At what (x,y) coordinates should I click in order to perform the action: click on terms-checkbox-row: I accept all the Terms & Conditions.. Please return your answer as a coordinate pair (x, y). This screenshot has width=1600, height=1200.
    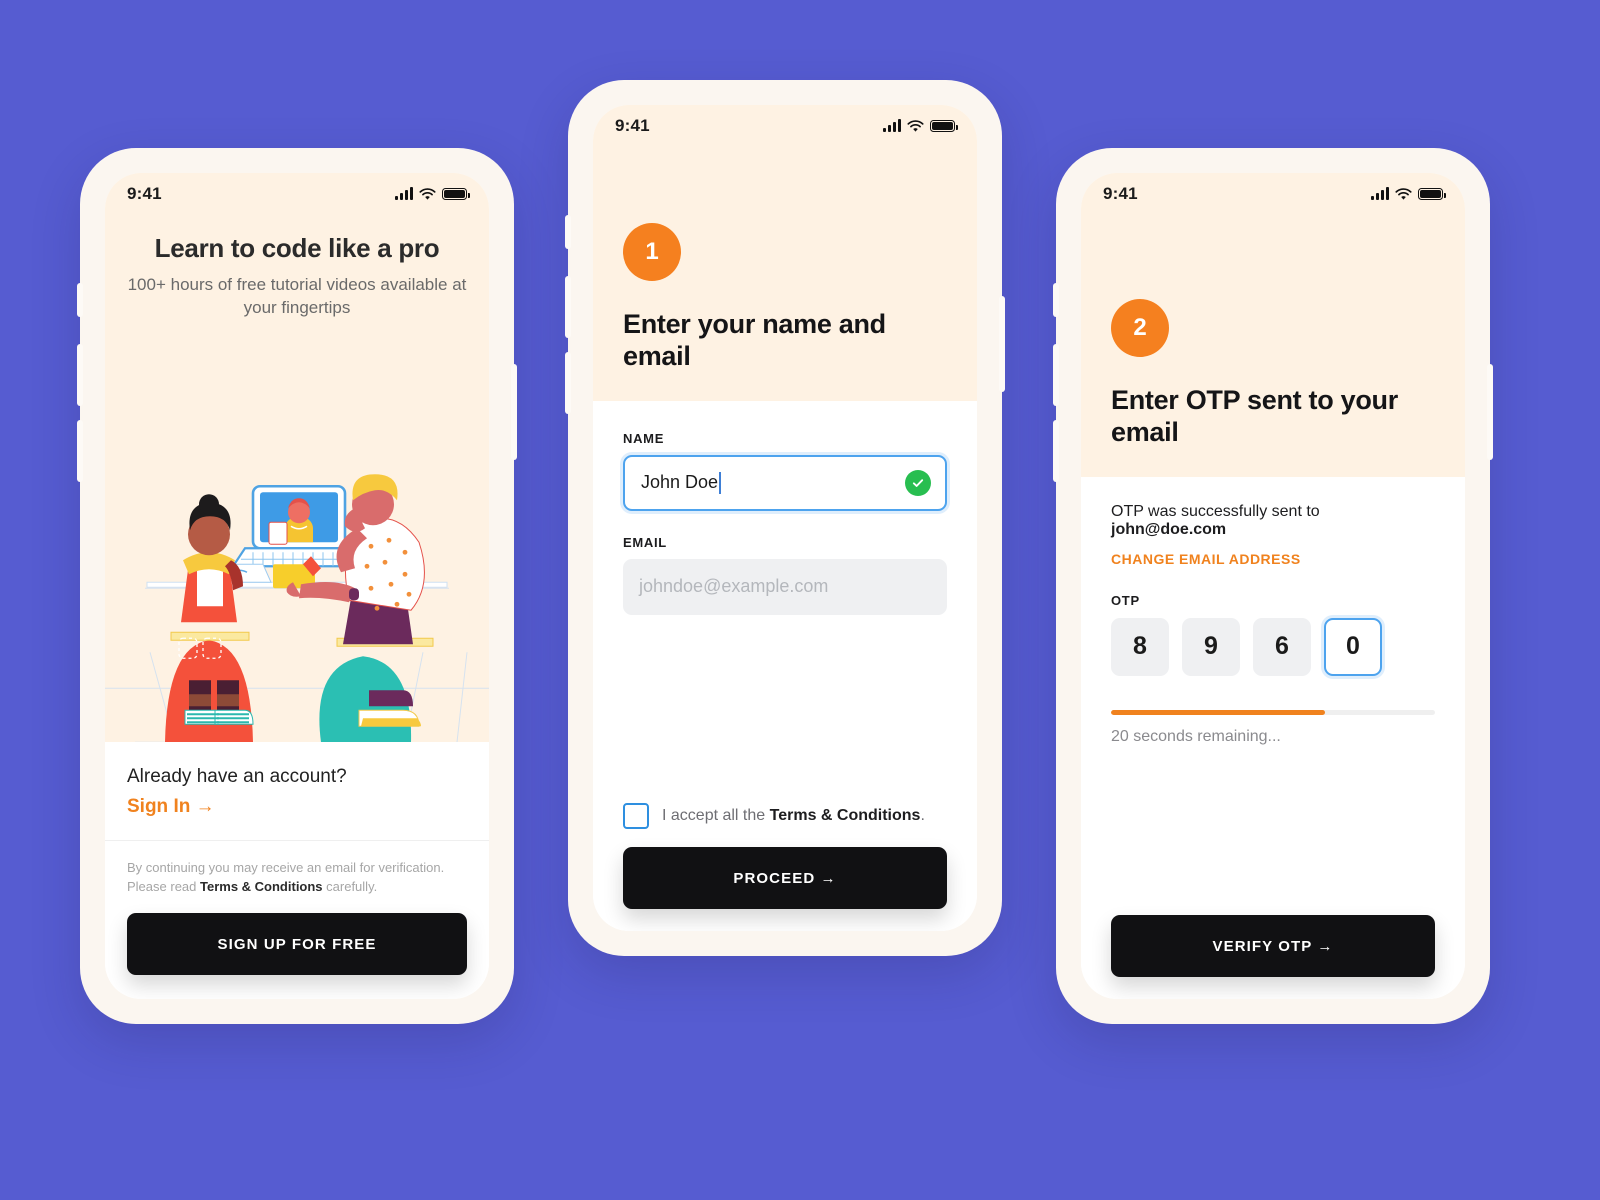
    Looking at the image, I should click on (785, 816).